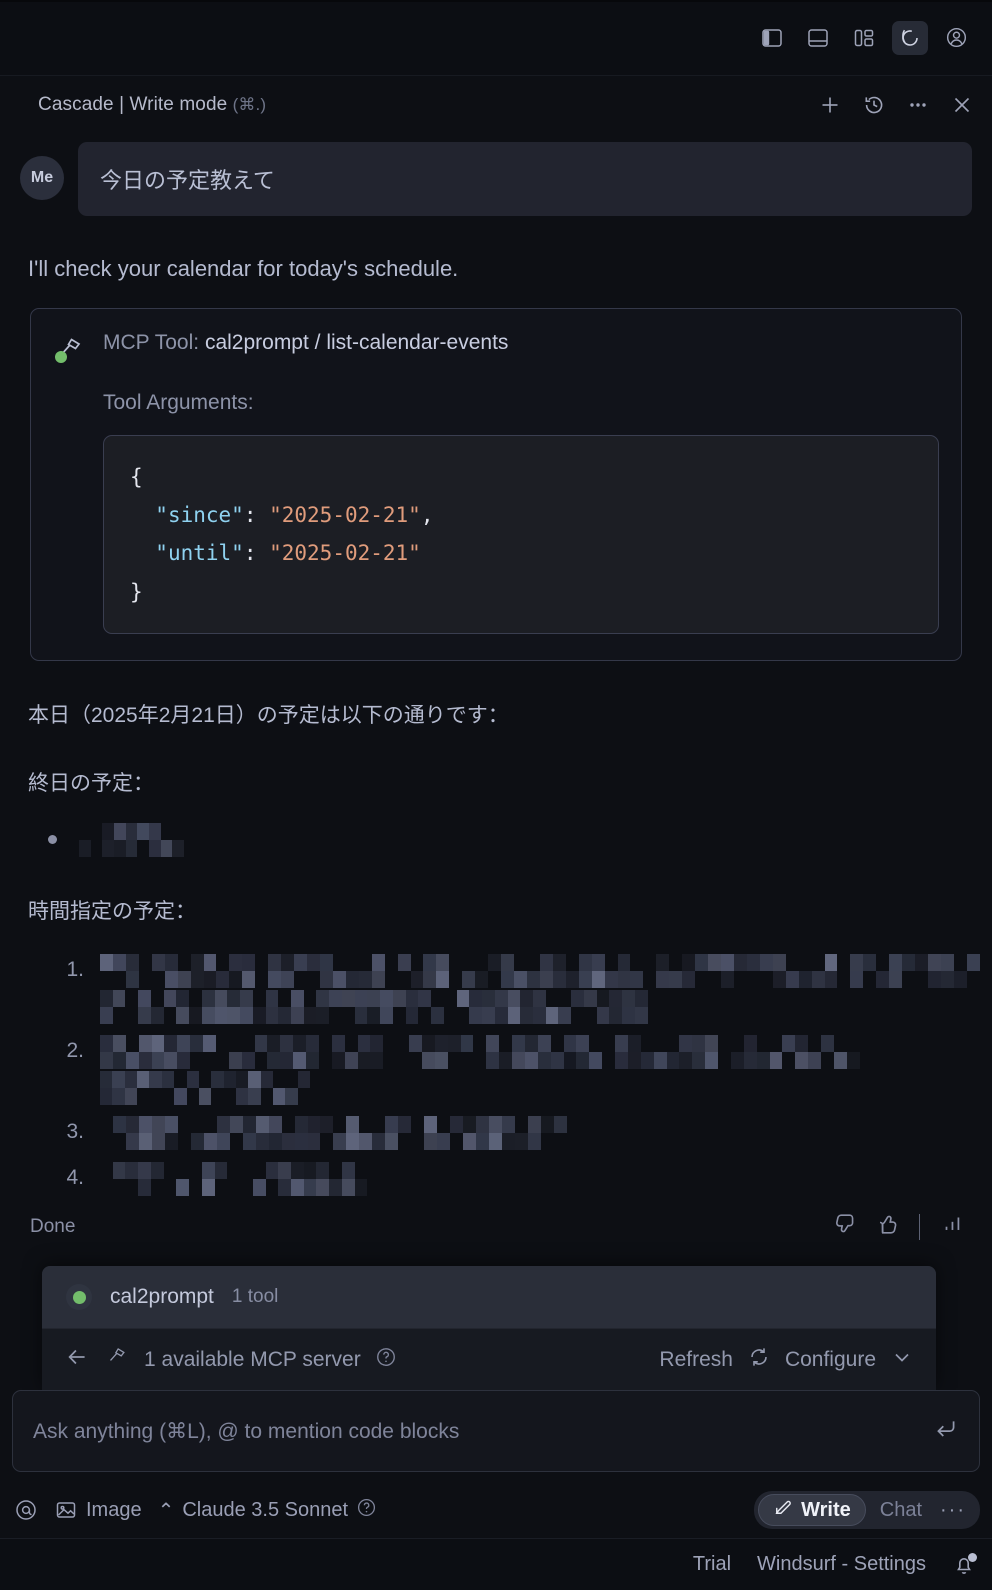 The height and width of the screenshot is (1590, 992). Describe the element at coordinates (783, 1510) in the screenshot. I see `edit-icon` at that location.